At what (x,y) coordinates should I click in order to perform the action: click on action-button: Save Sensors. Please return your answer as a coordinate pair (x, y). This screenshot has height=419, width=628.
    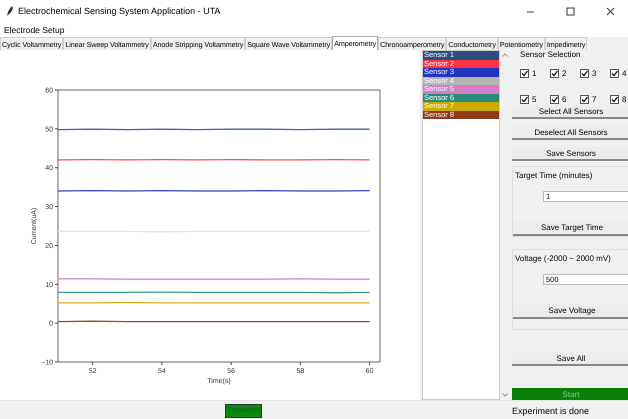
    Looking at the image, I should click on (570, 154).